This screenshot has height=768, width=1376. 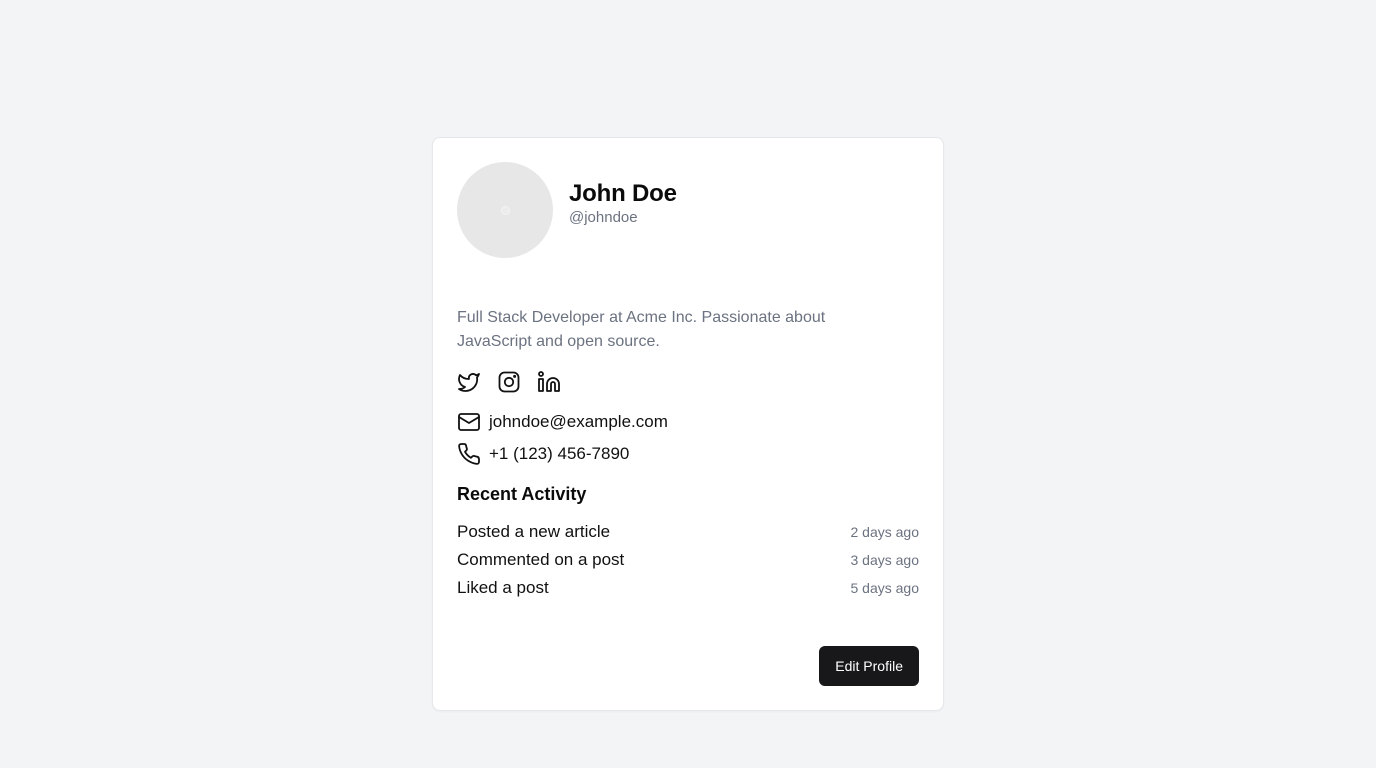 What do you see at coordinates (885, 532) in the screenshot?
I see `activity-time: 2 days ago` at bounding box center [885, 532].